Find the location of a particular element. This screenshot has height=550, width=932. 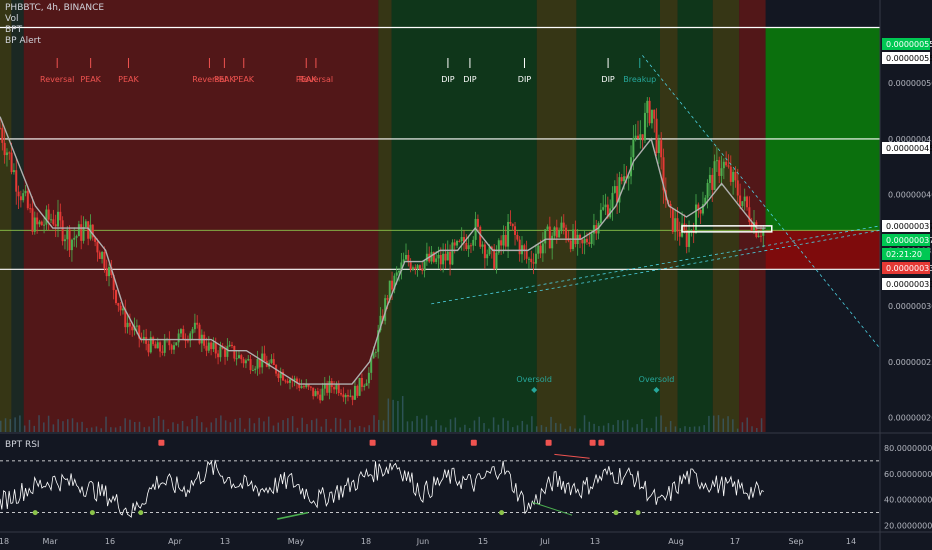

bpt-indicator-label: BPT is located at coordinates (13, 30).